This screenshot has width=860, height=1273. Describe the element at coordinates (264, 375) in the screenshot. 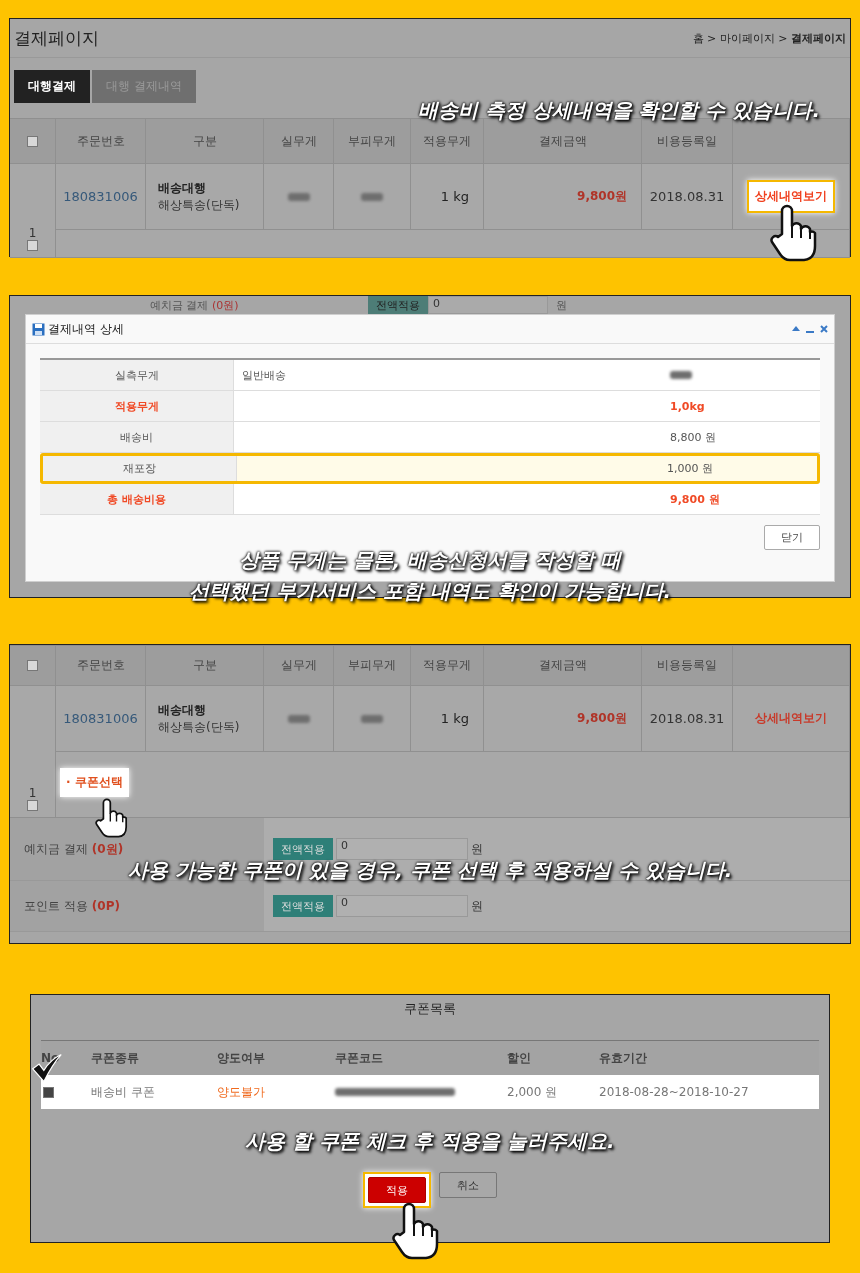

I see `detail-note: 일반배송` at that location.